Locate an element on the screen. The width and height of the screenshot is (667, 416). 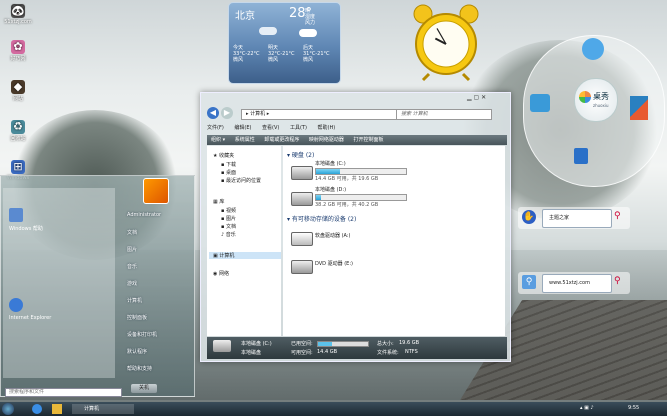
nav-network: ◉ 网络 is located at coordinates (221, 273).